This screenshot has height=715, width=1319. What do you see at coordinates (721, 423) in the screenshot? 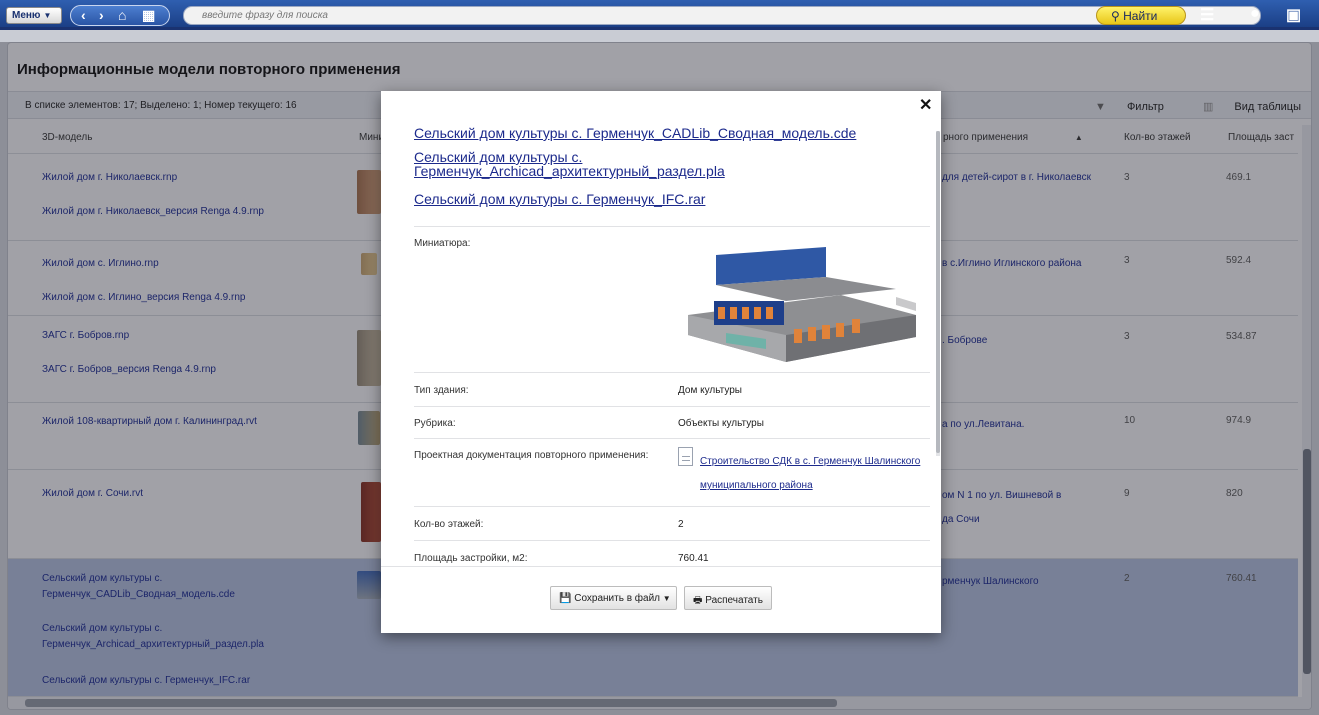
I see `prop-value: Объекты культуры` at bounding box center [721, 423].